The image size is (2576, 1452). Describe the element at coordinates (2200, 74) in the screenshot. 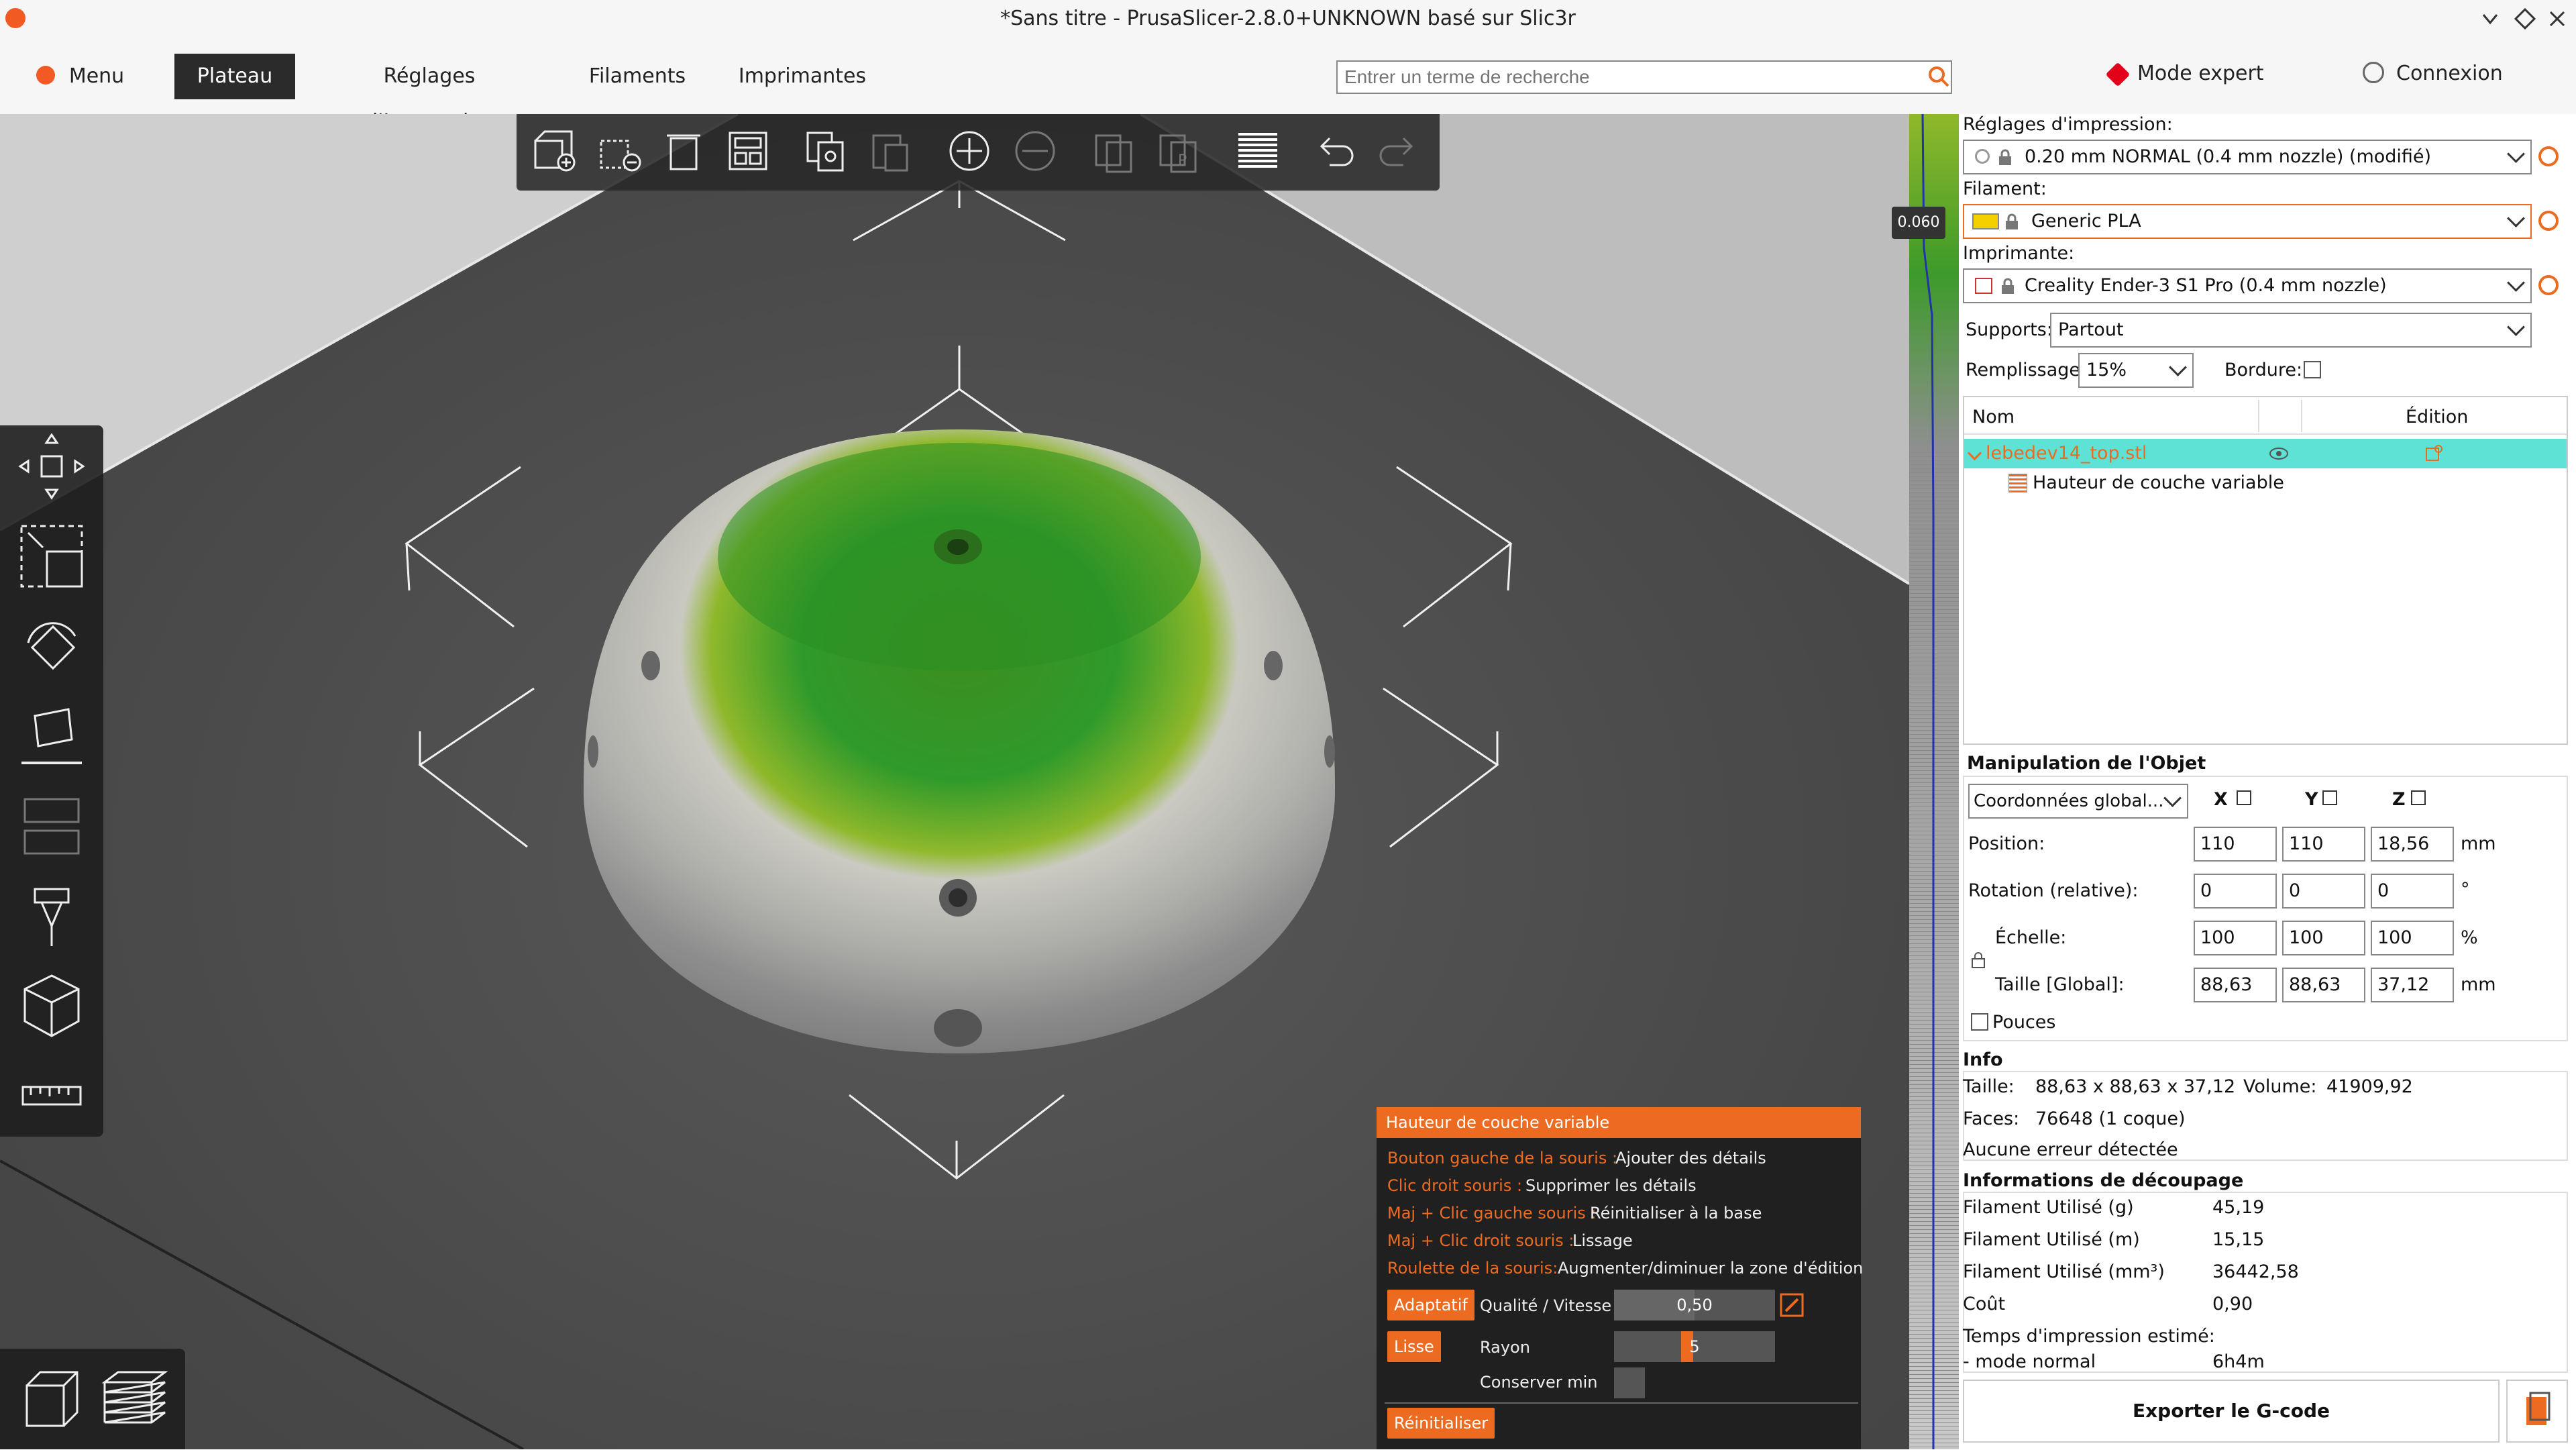

I see `expert-mode-label: Mode expert` at that location.